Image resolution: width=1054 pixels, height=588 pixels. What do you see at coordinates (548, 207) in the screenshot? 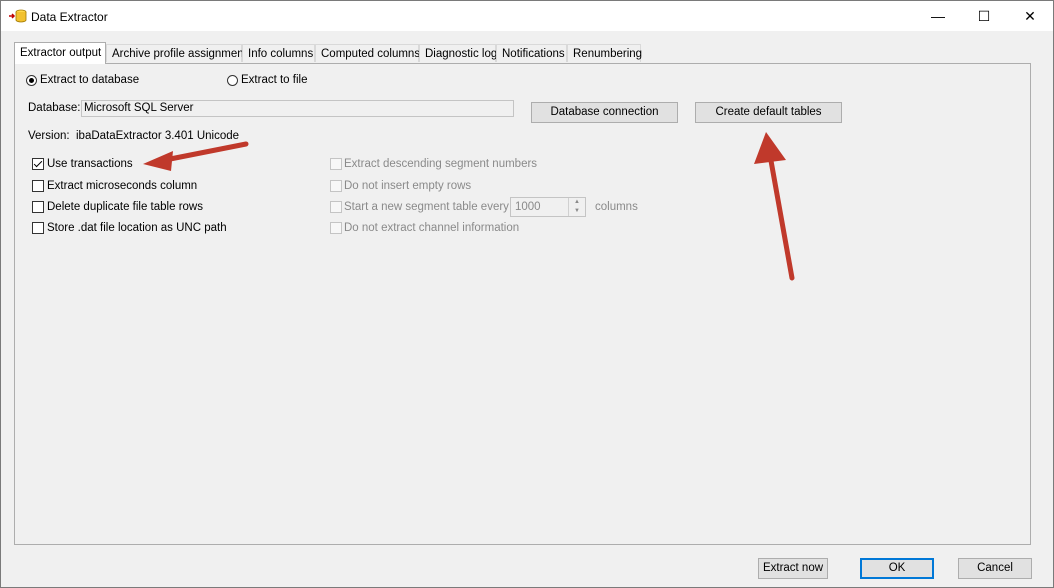
I see `segment-columns-stepper: 1000 ▲ ▼` at bounding box center [548, 207].